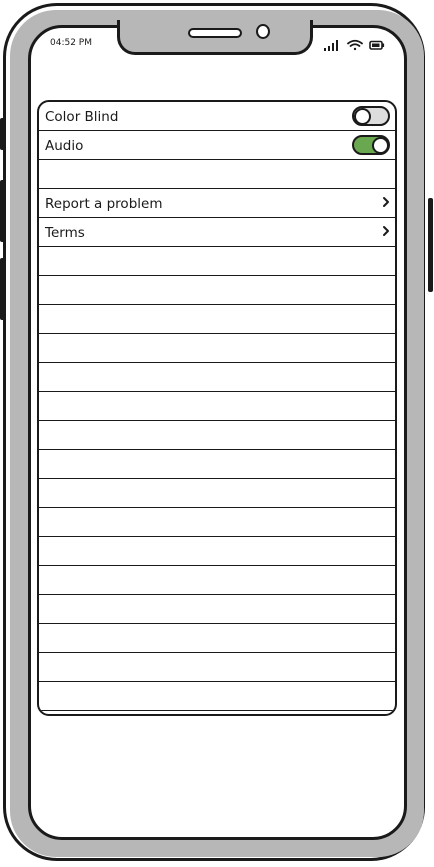 Image resolution: width=434 pixels, height=867 pixels. What do you see at coordinates (377, 45) in the screenshot?
I see `battery-icon` at bounding box center [377, 45].